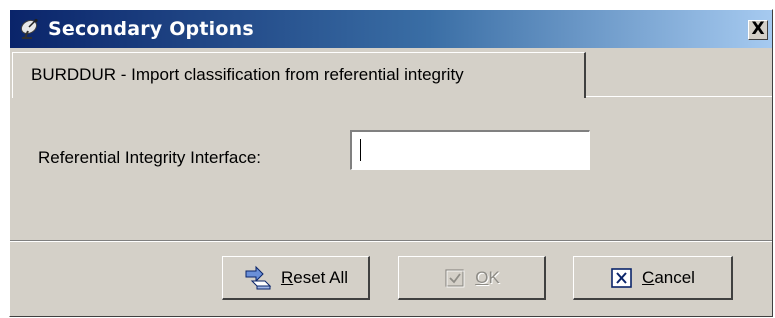  Describe the element at coordinates (29, 28) in the screenshot. I see `satellite-dish-icon` at that location.